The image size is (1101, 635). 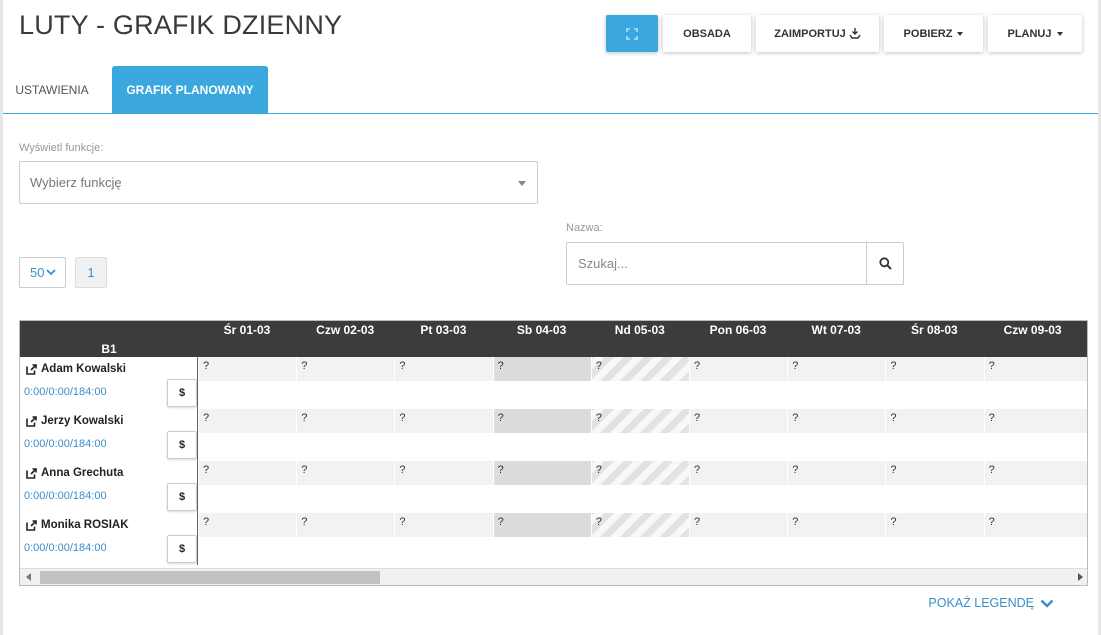 I want to click on tab-ustawienia: USTAWIENIA, so click(x=52, y=89).